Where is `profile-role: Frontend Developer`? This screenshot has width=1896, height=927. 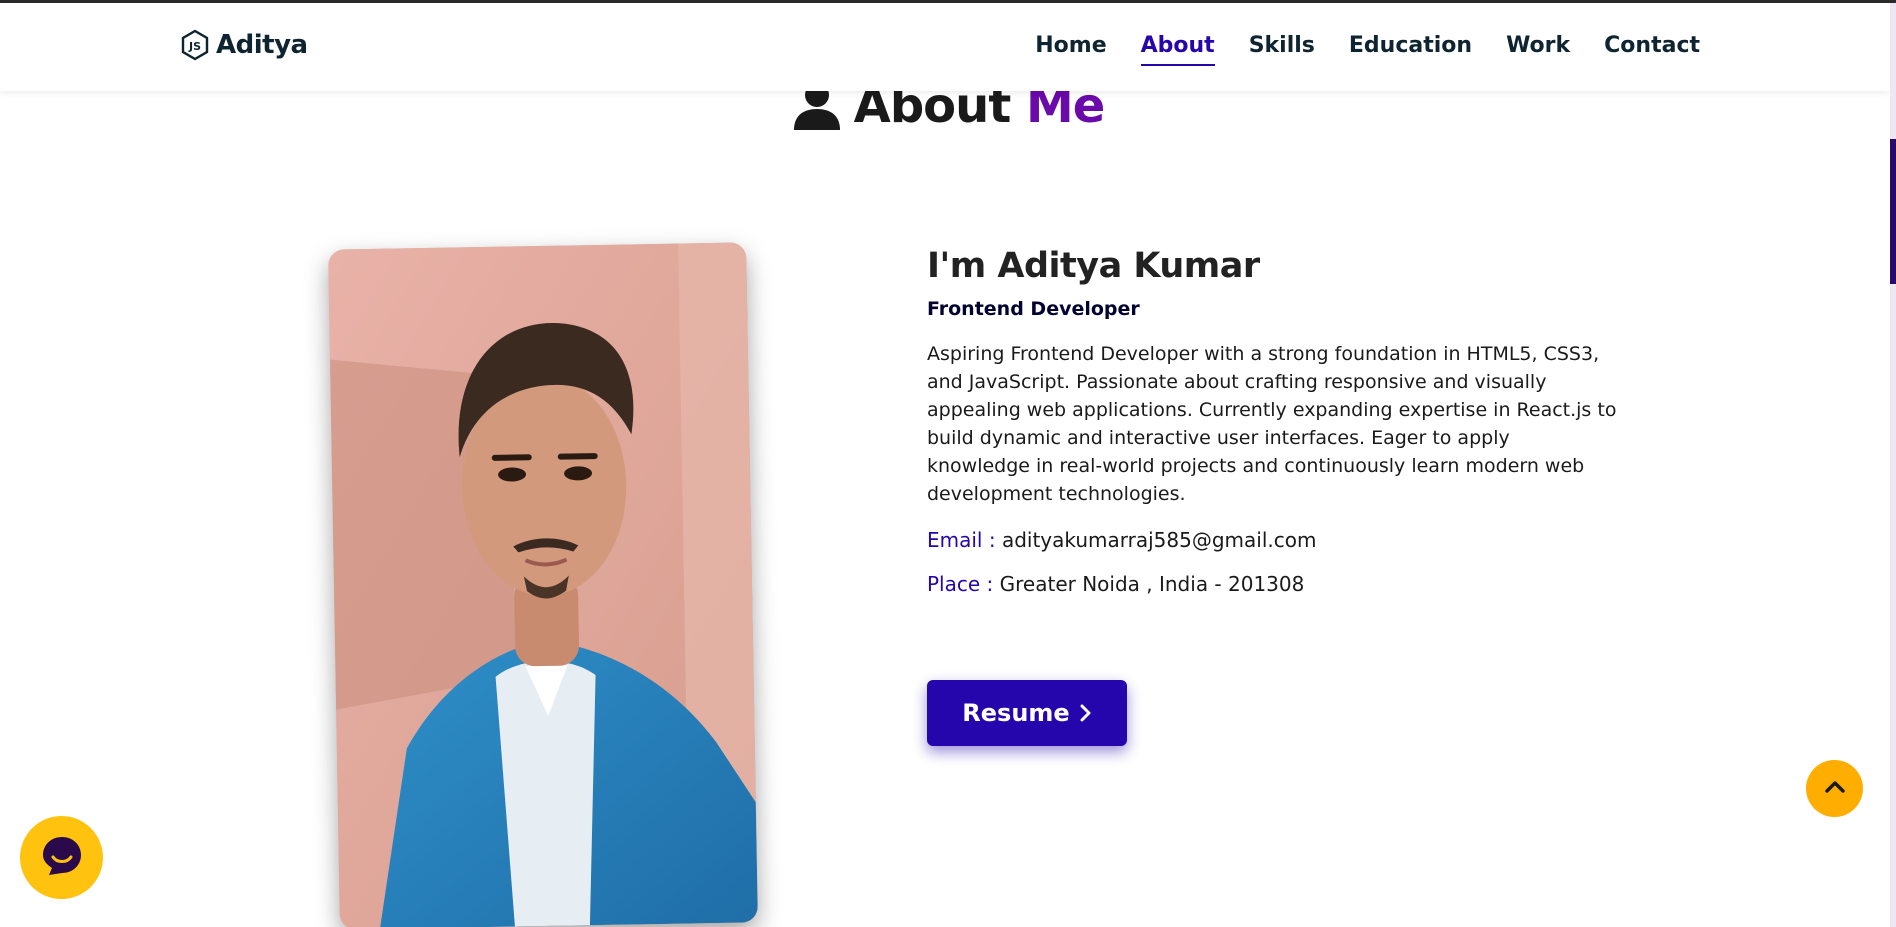 profile-role: Frontend Developer is located at coordinates (1033, 309).